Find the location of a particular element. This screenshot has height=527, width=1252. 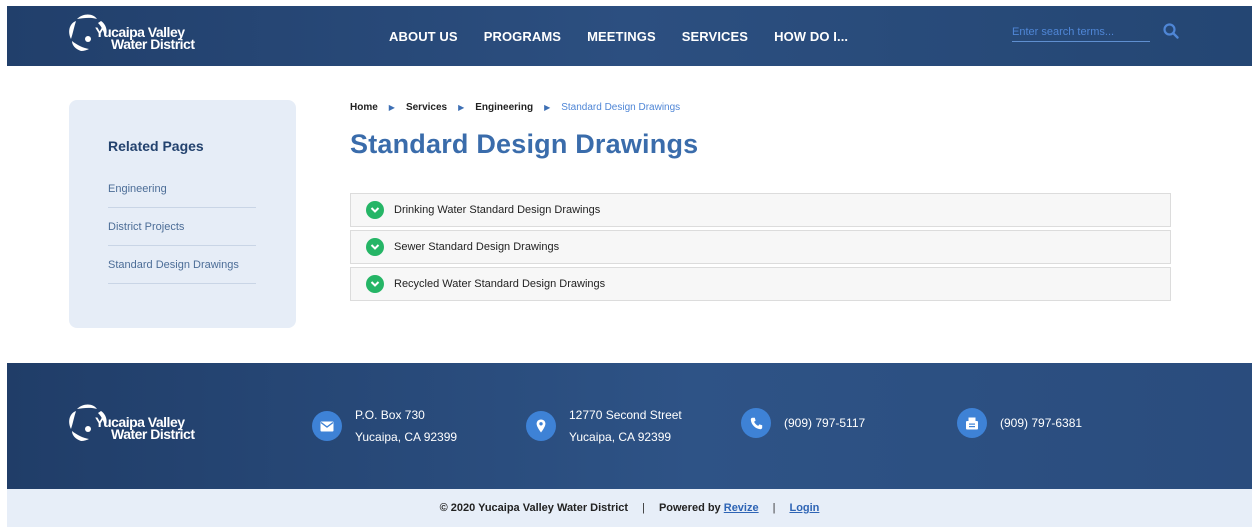

sidebar-link: Engineering is located at coordinates (137, 189).